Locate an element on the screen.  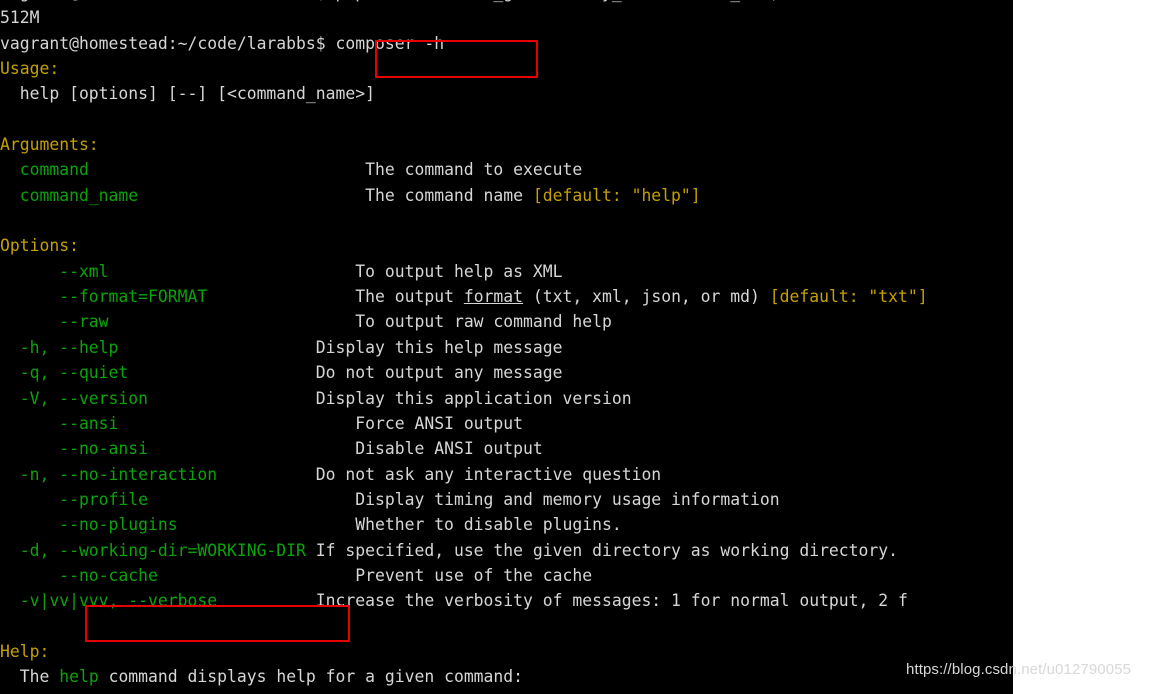
terminal-text: --profile is located at coordinates (74, 499).